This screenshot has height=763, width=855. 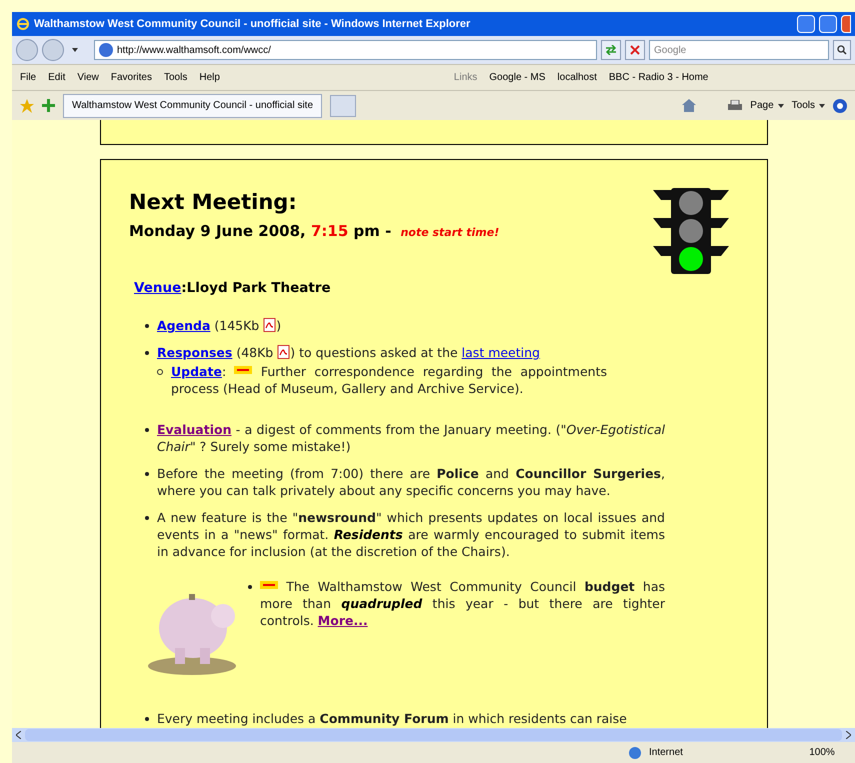 I want to click on search-icon, so click(x=842, y=50).